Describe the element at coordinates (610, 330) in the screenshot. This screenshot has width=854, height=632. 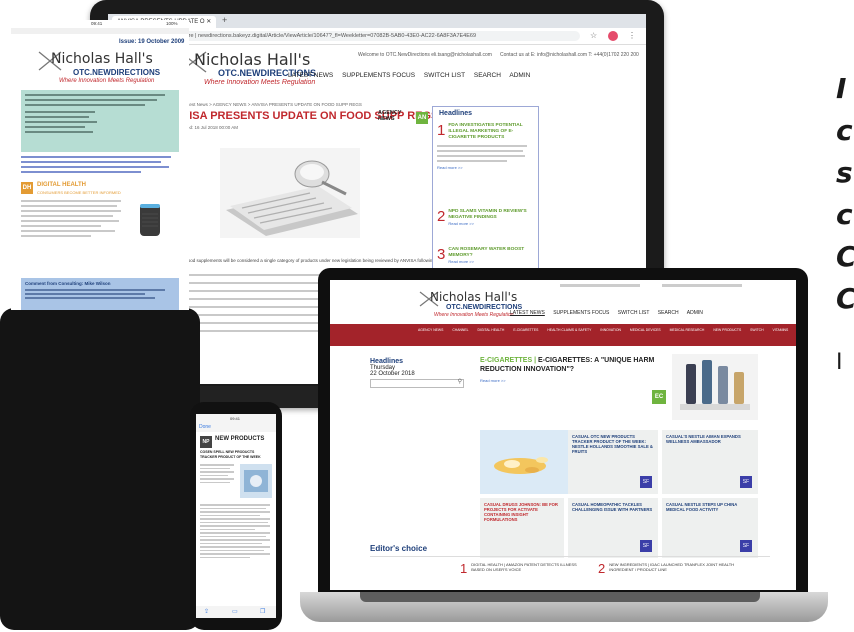
I see `nav-innovation: INNOVATION` at that location.